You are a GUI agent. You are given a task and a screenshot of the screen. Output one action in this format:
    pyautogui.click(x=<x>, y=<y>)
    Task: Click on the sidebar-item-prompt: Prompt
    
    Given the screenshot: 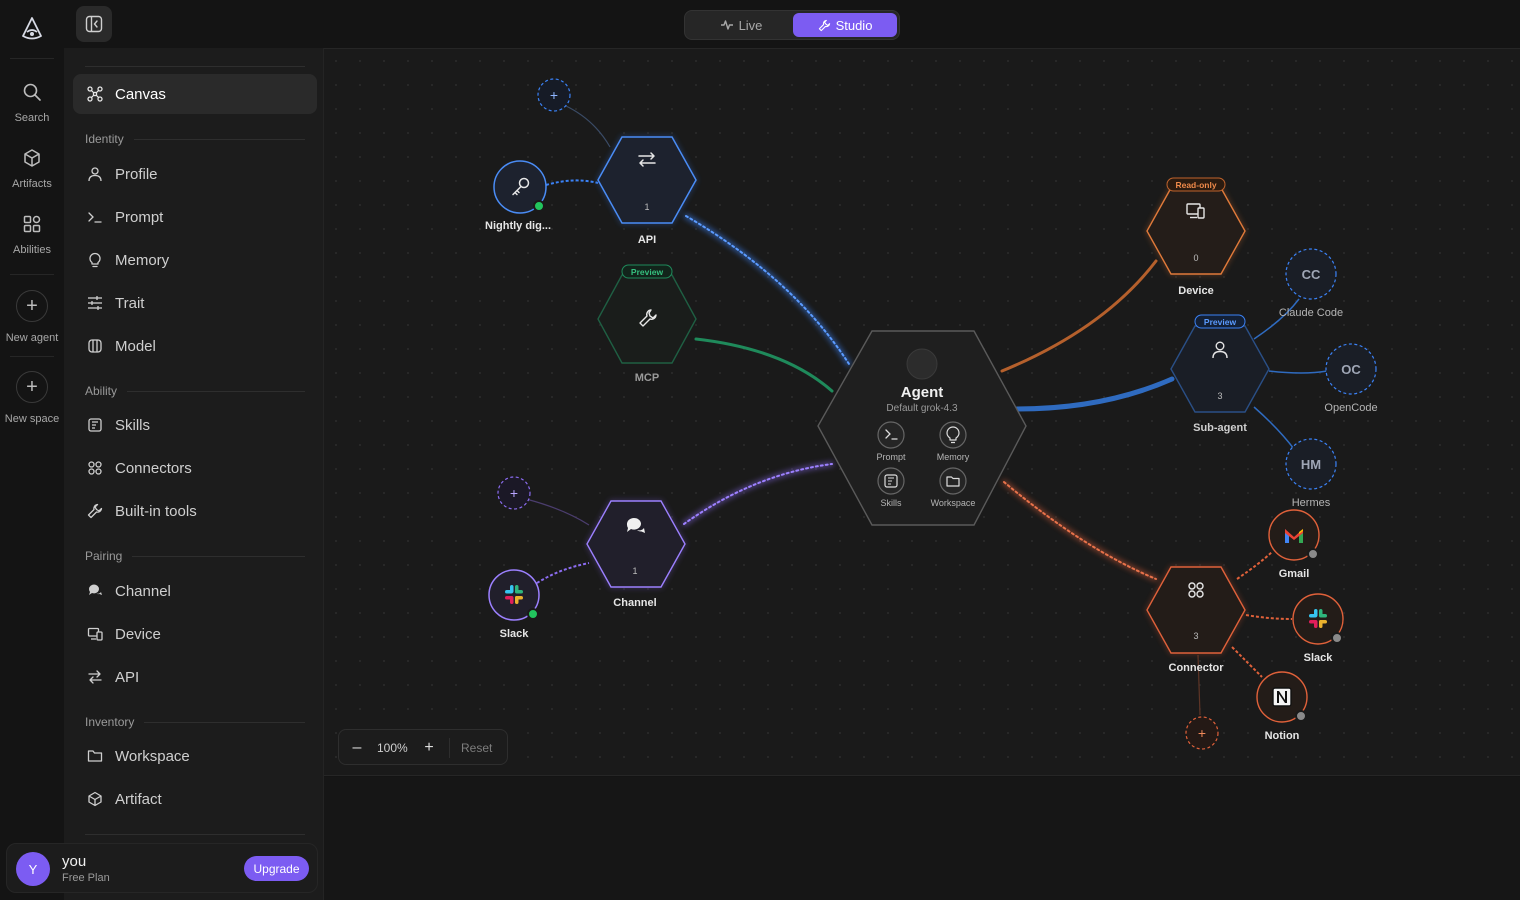 What is the action you would take?
    pyautogui.click(x=195, y=217)
    